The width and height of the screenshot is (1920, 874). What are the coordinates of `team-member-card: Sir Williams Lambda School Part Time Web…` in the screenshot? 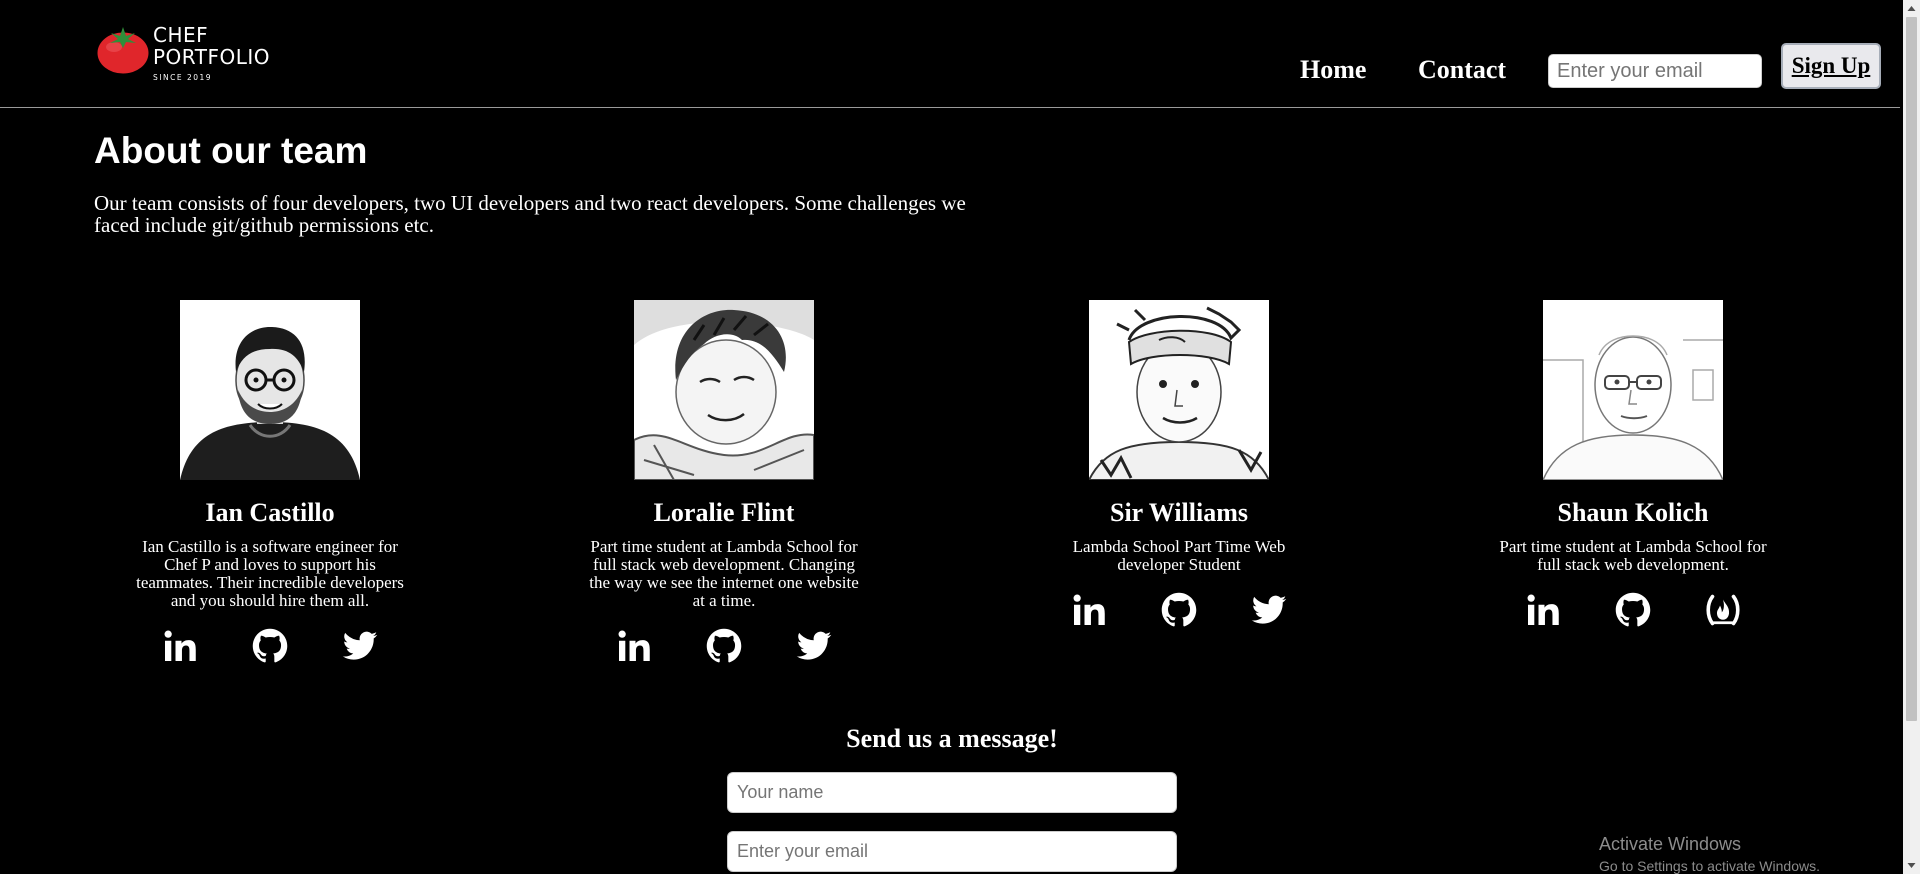 It's located at (1179, 464).